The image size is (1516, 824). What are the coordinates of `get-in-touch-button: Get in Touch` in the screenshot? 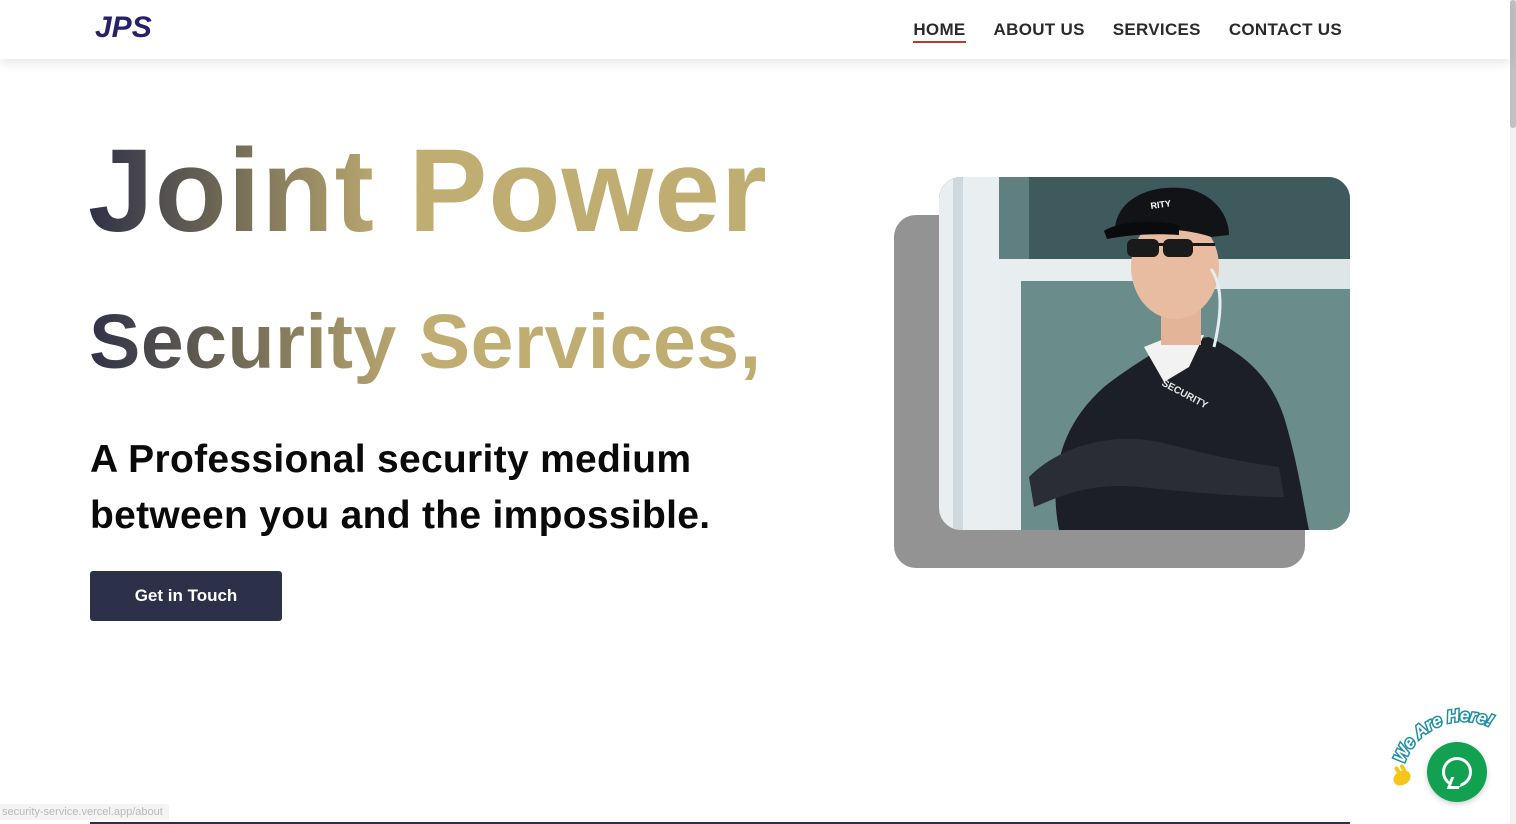 It's located at (186, 596).